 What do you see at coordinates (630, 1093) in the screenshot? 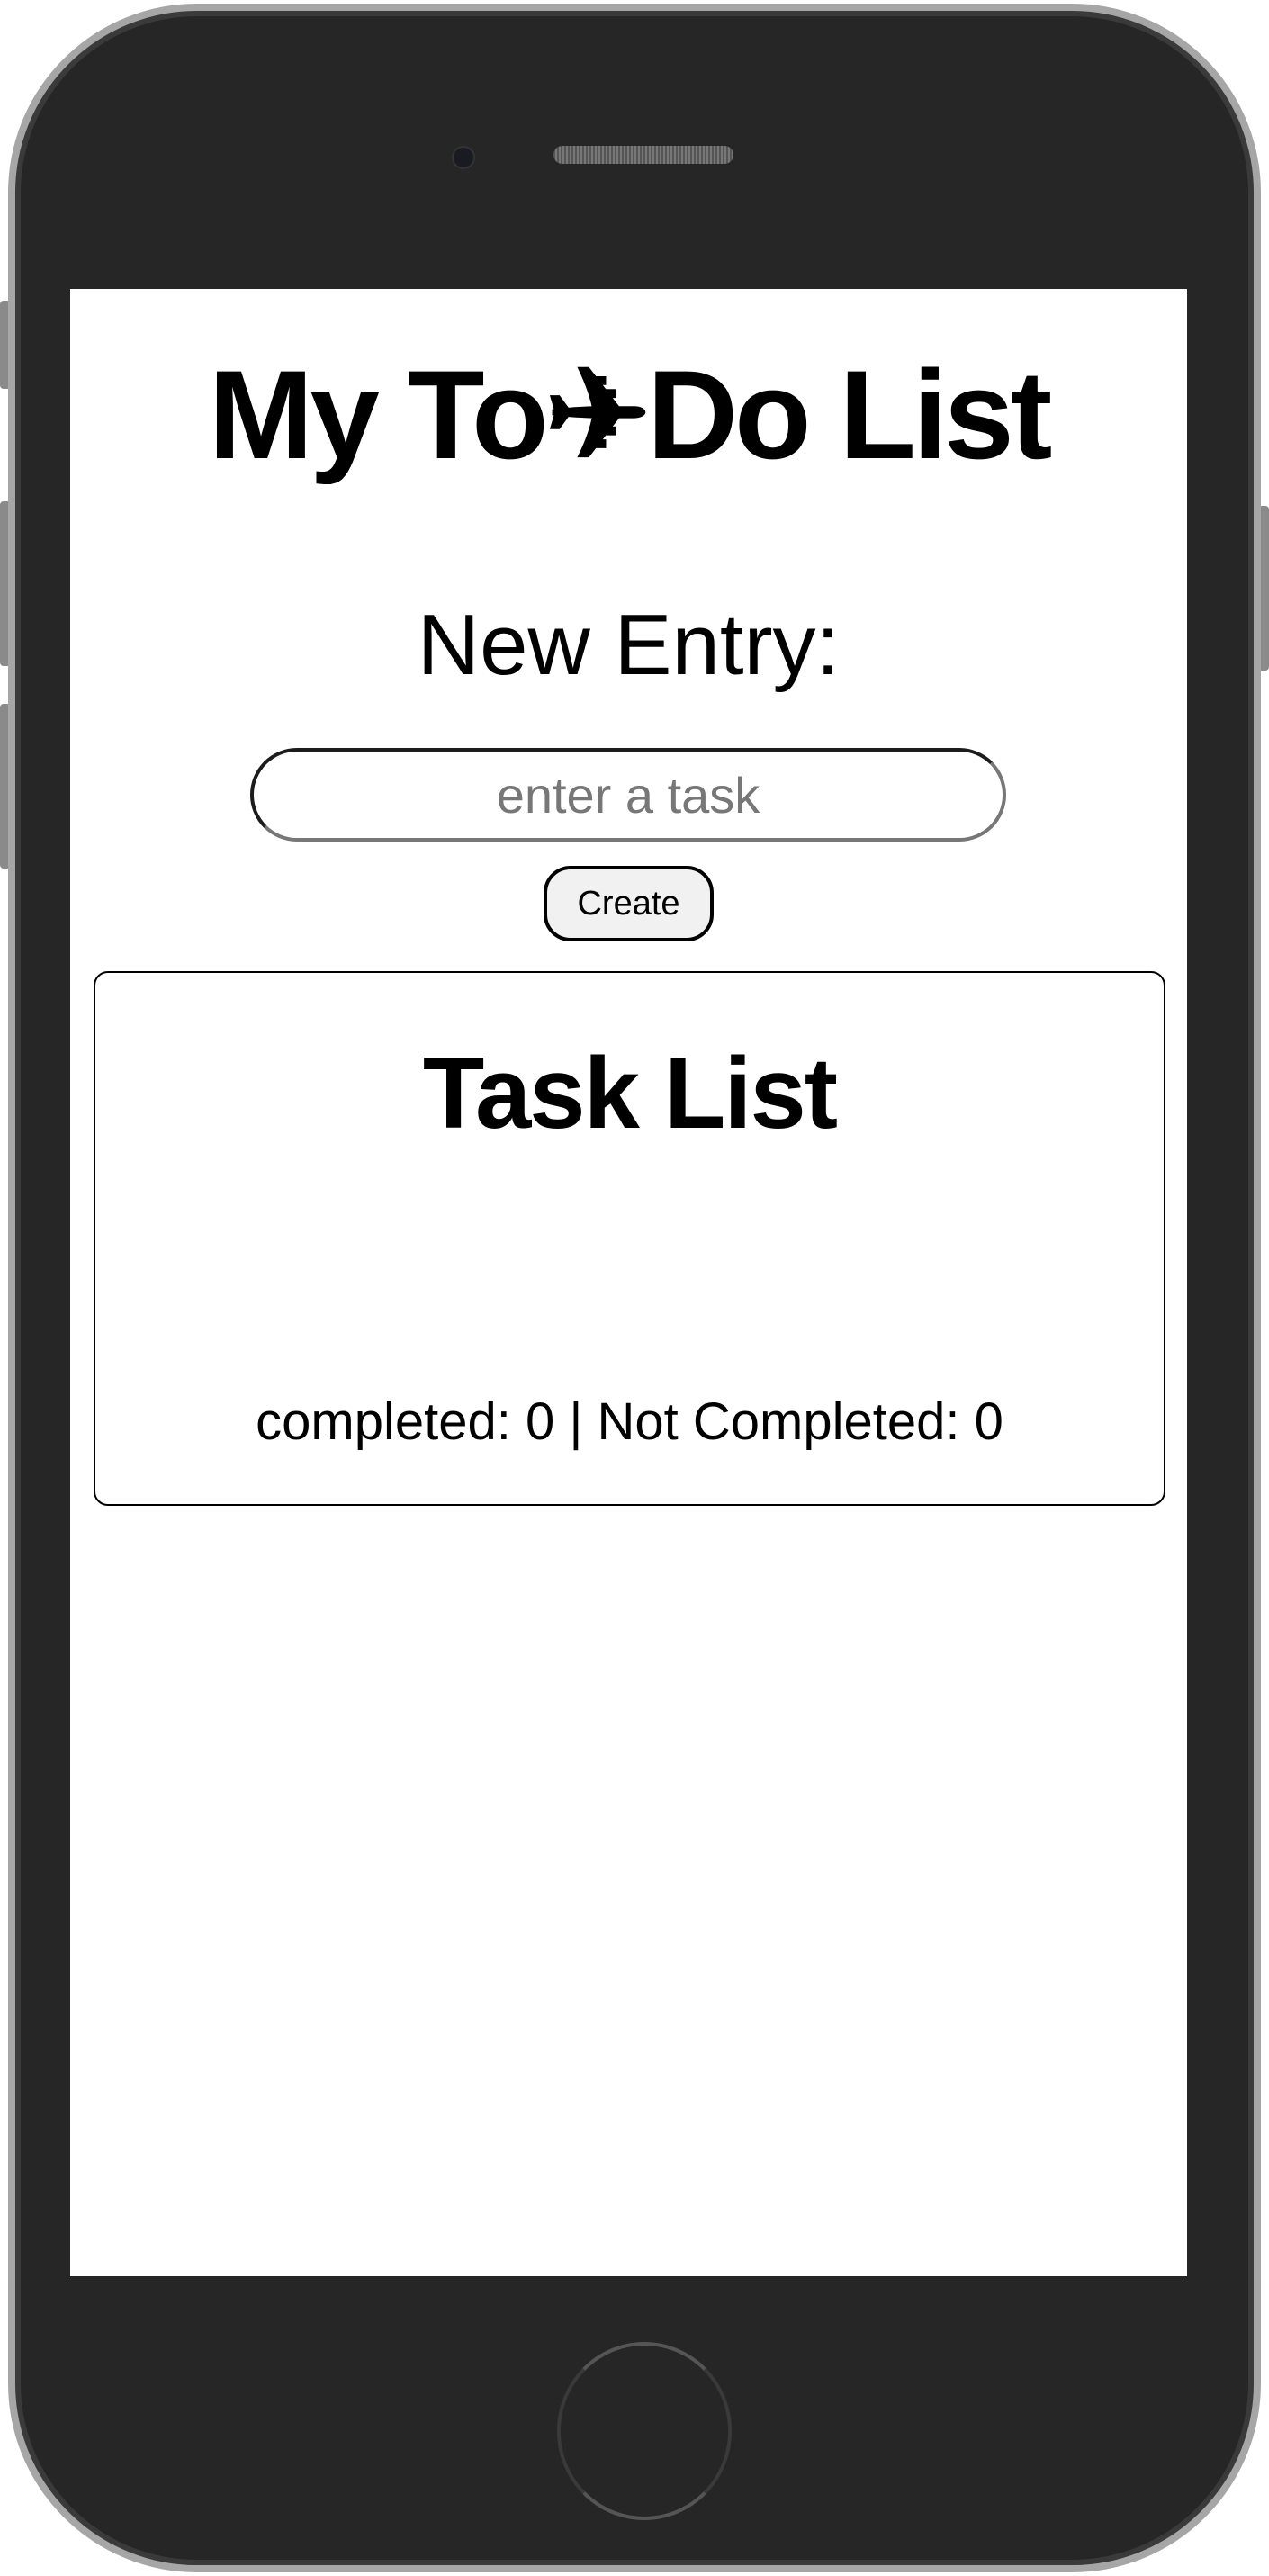
I see `task-list-title: Task List` at bounding box center [630, 1093].